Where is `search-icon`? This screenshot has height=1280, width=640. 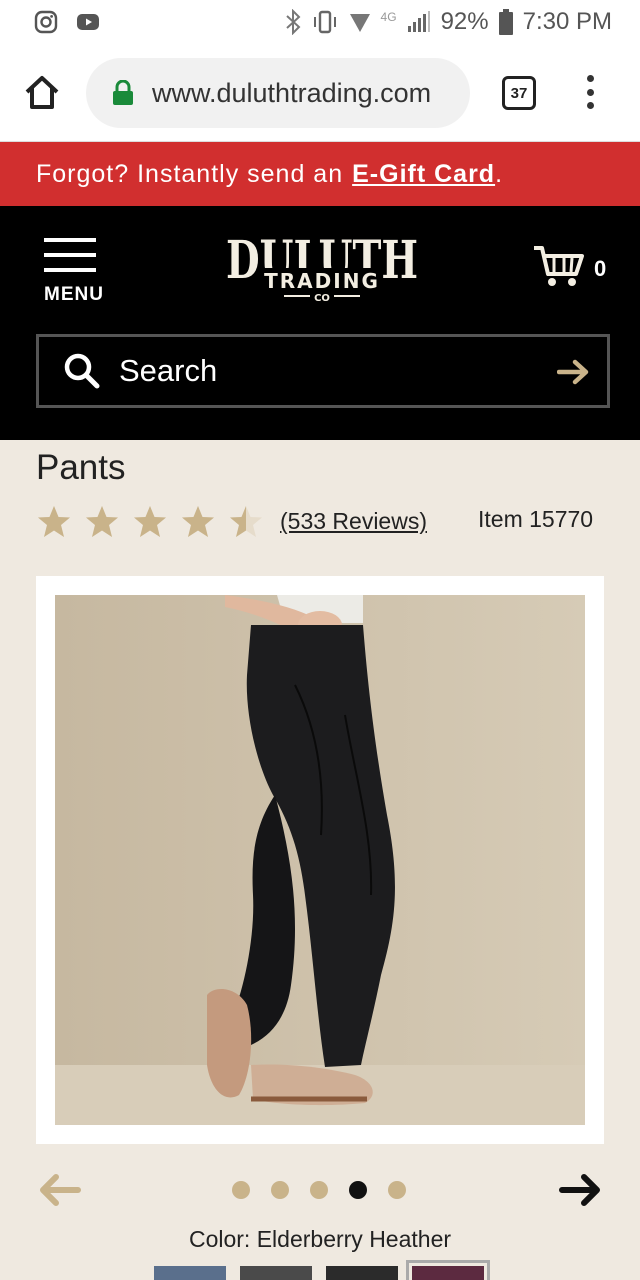 search-icon is located at coordinates (82, 371).